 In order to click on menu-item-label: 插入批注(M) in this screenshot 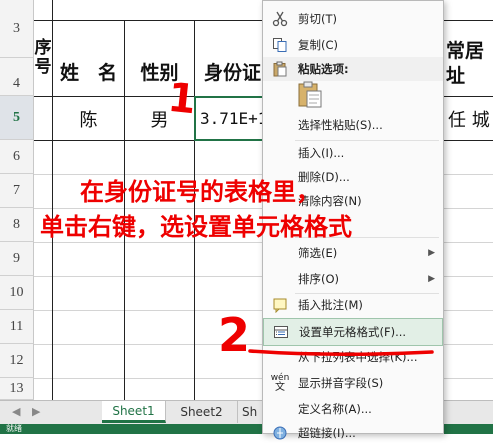, I will do `click(330, 305)`.